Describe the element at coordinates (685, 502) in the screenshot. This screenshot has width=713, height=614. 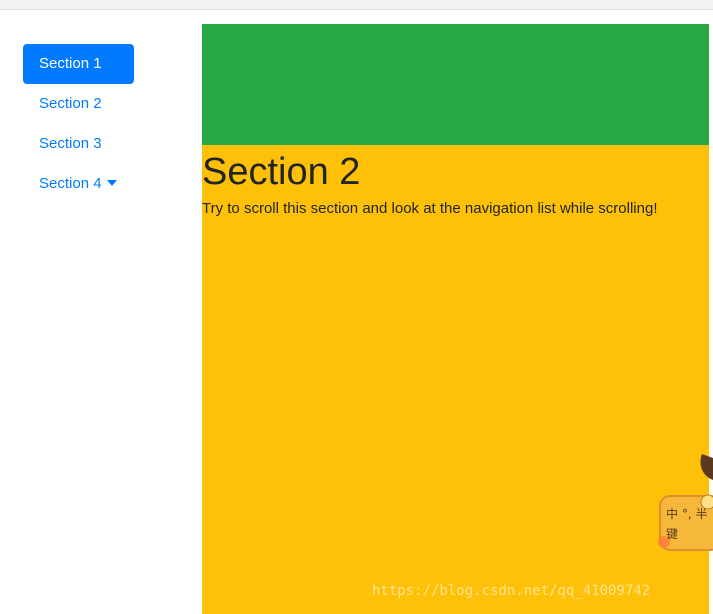
I see `ime-mascot-widget: 中 °, 半 键` at that location.